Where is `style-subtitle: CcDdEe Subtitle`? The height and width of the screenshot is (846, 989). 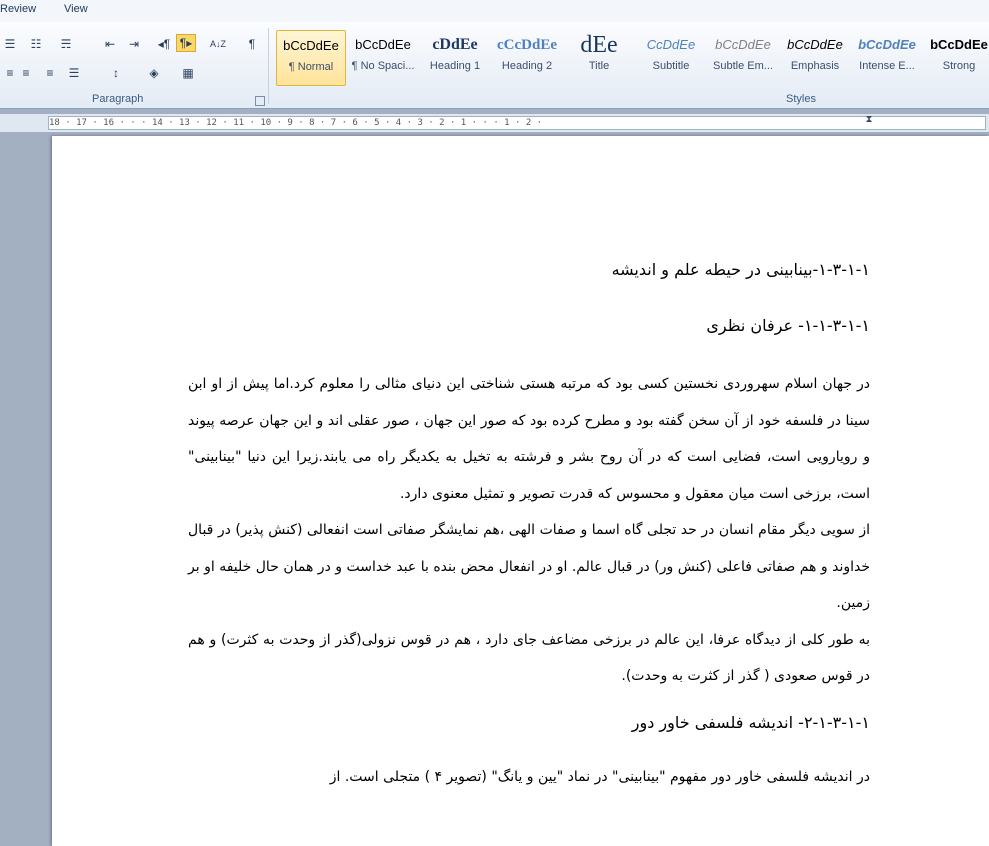
style-subtitle: CcDdEe Subtitle is located at coordinates (671, 58).